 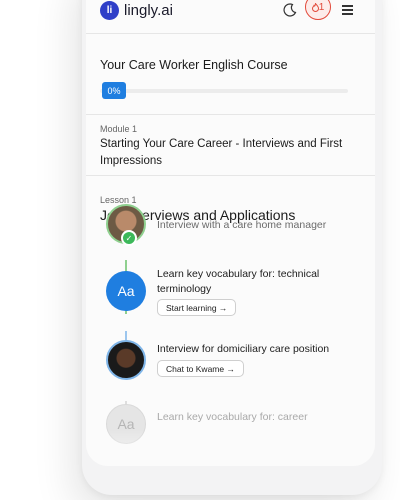 What do you see at coordinates (315, 7) in the screenshot?
I see `flame-icon` at bounding box center [315, 7].